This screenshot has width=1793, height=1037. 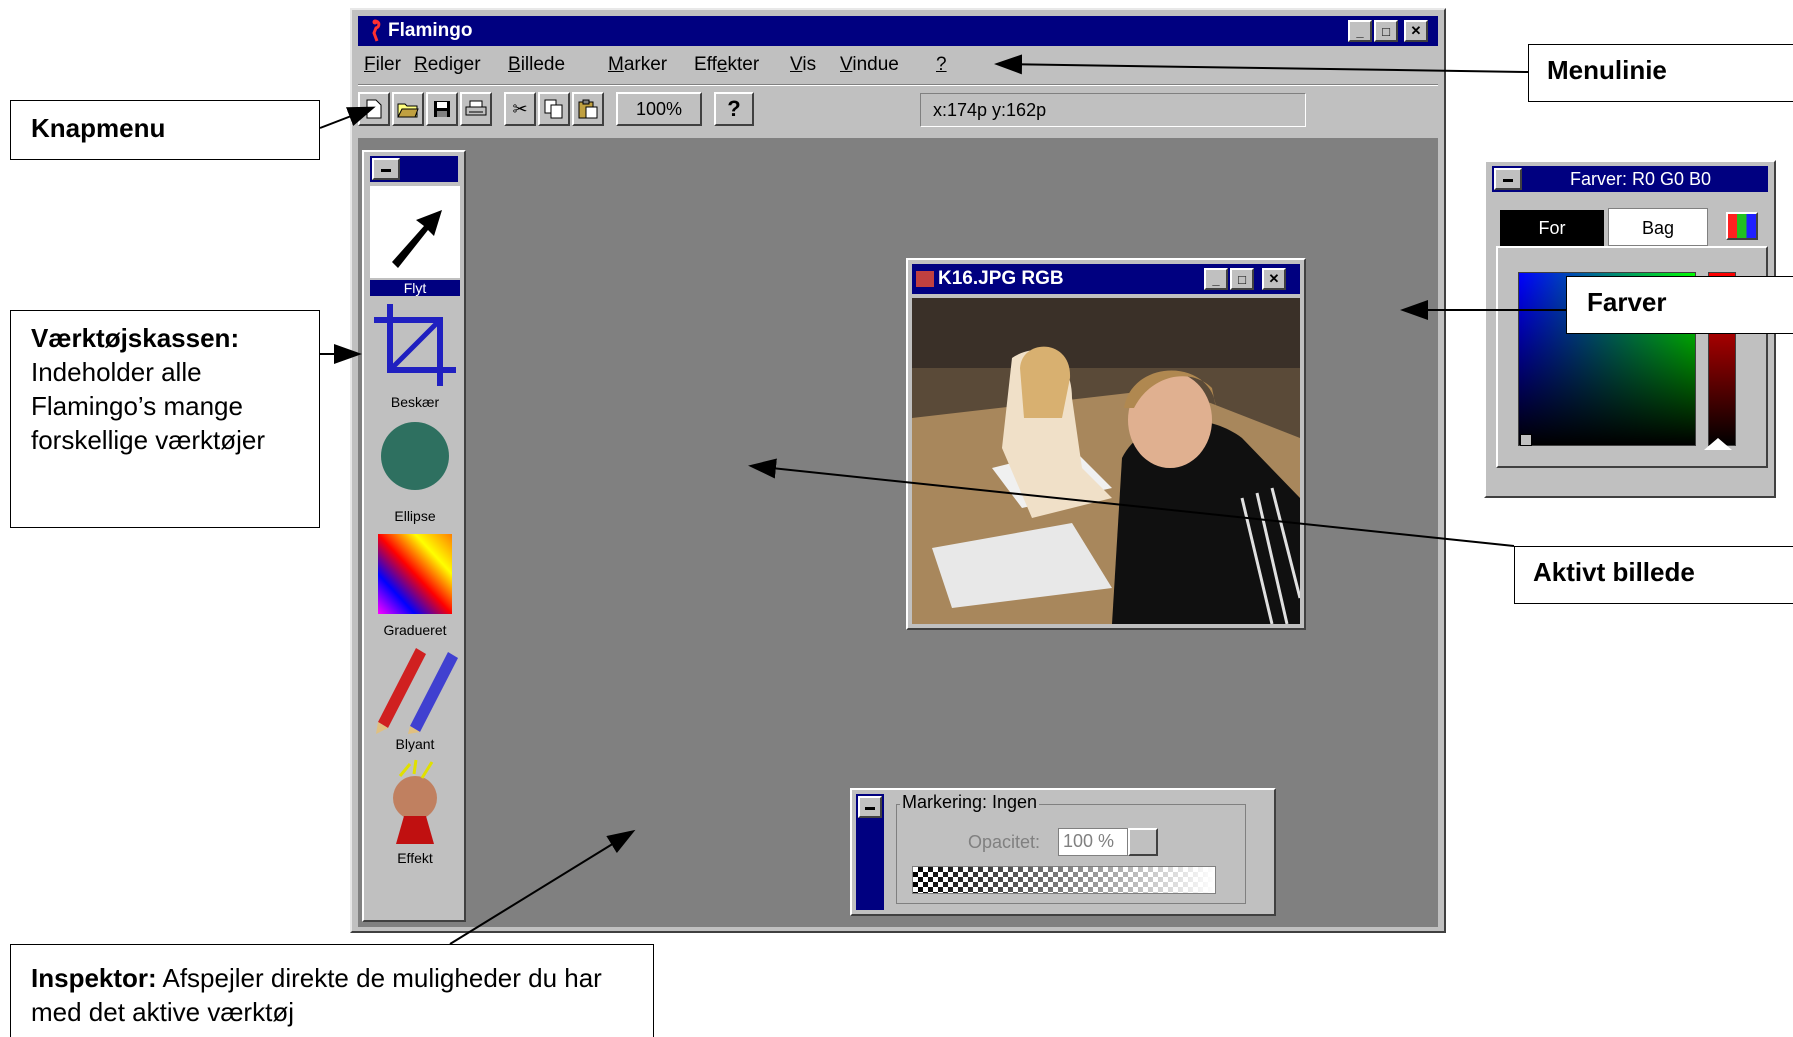 I want to click on image-maximize-button: □, so click(x=1242, y=279).